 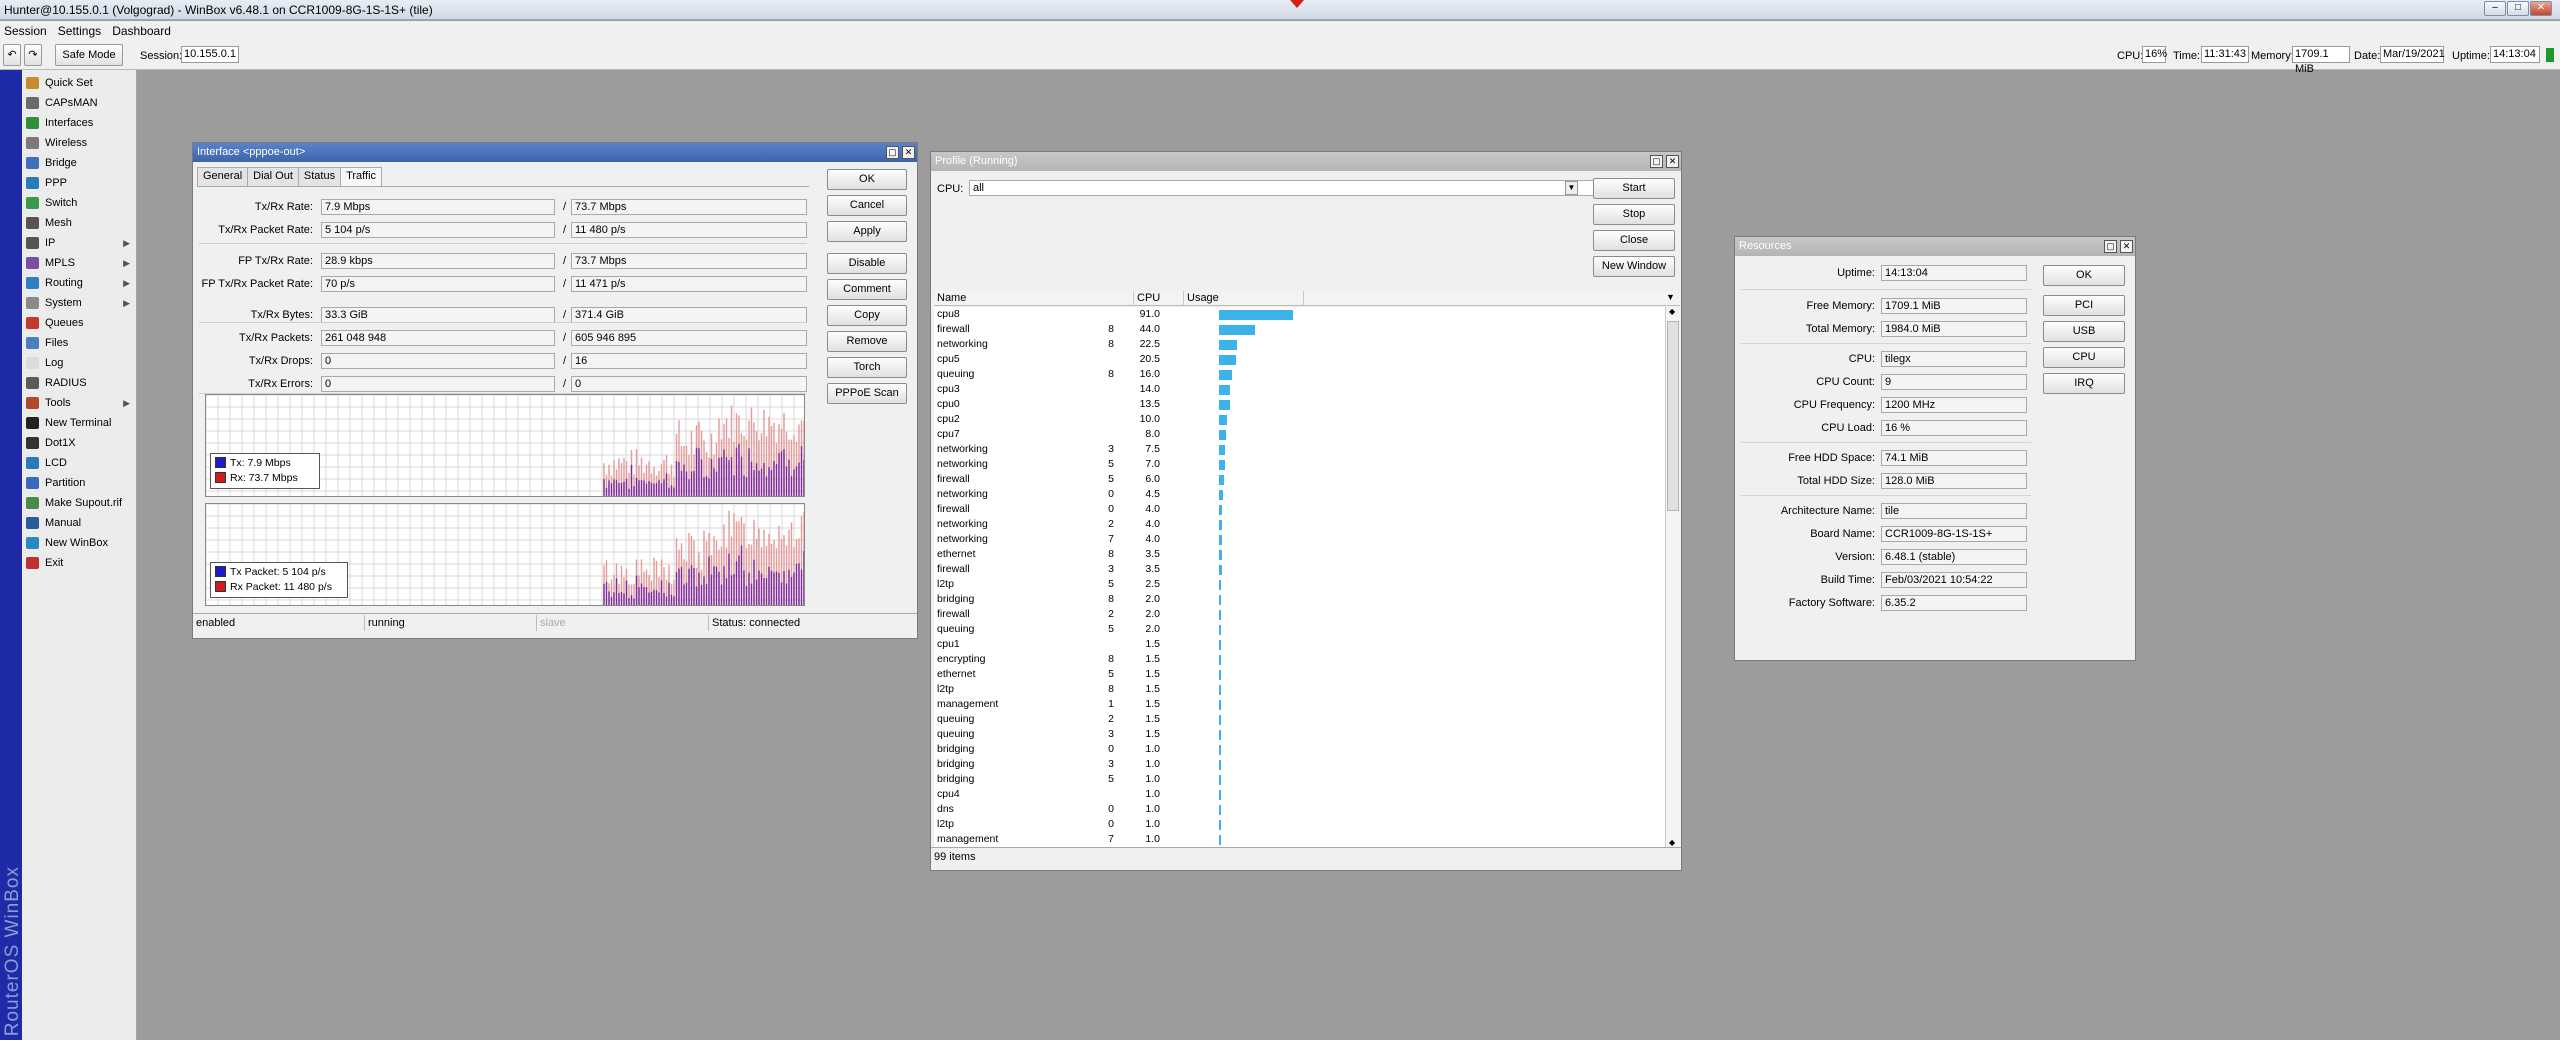 I want to click on sidebar-item-terminal: New Terminal, so click(x=79, y=423).